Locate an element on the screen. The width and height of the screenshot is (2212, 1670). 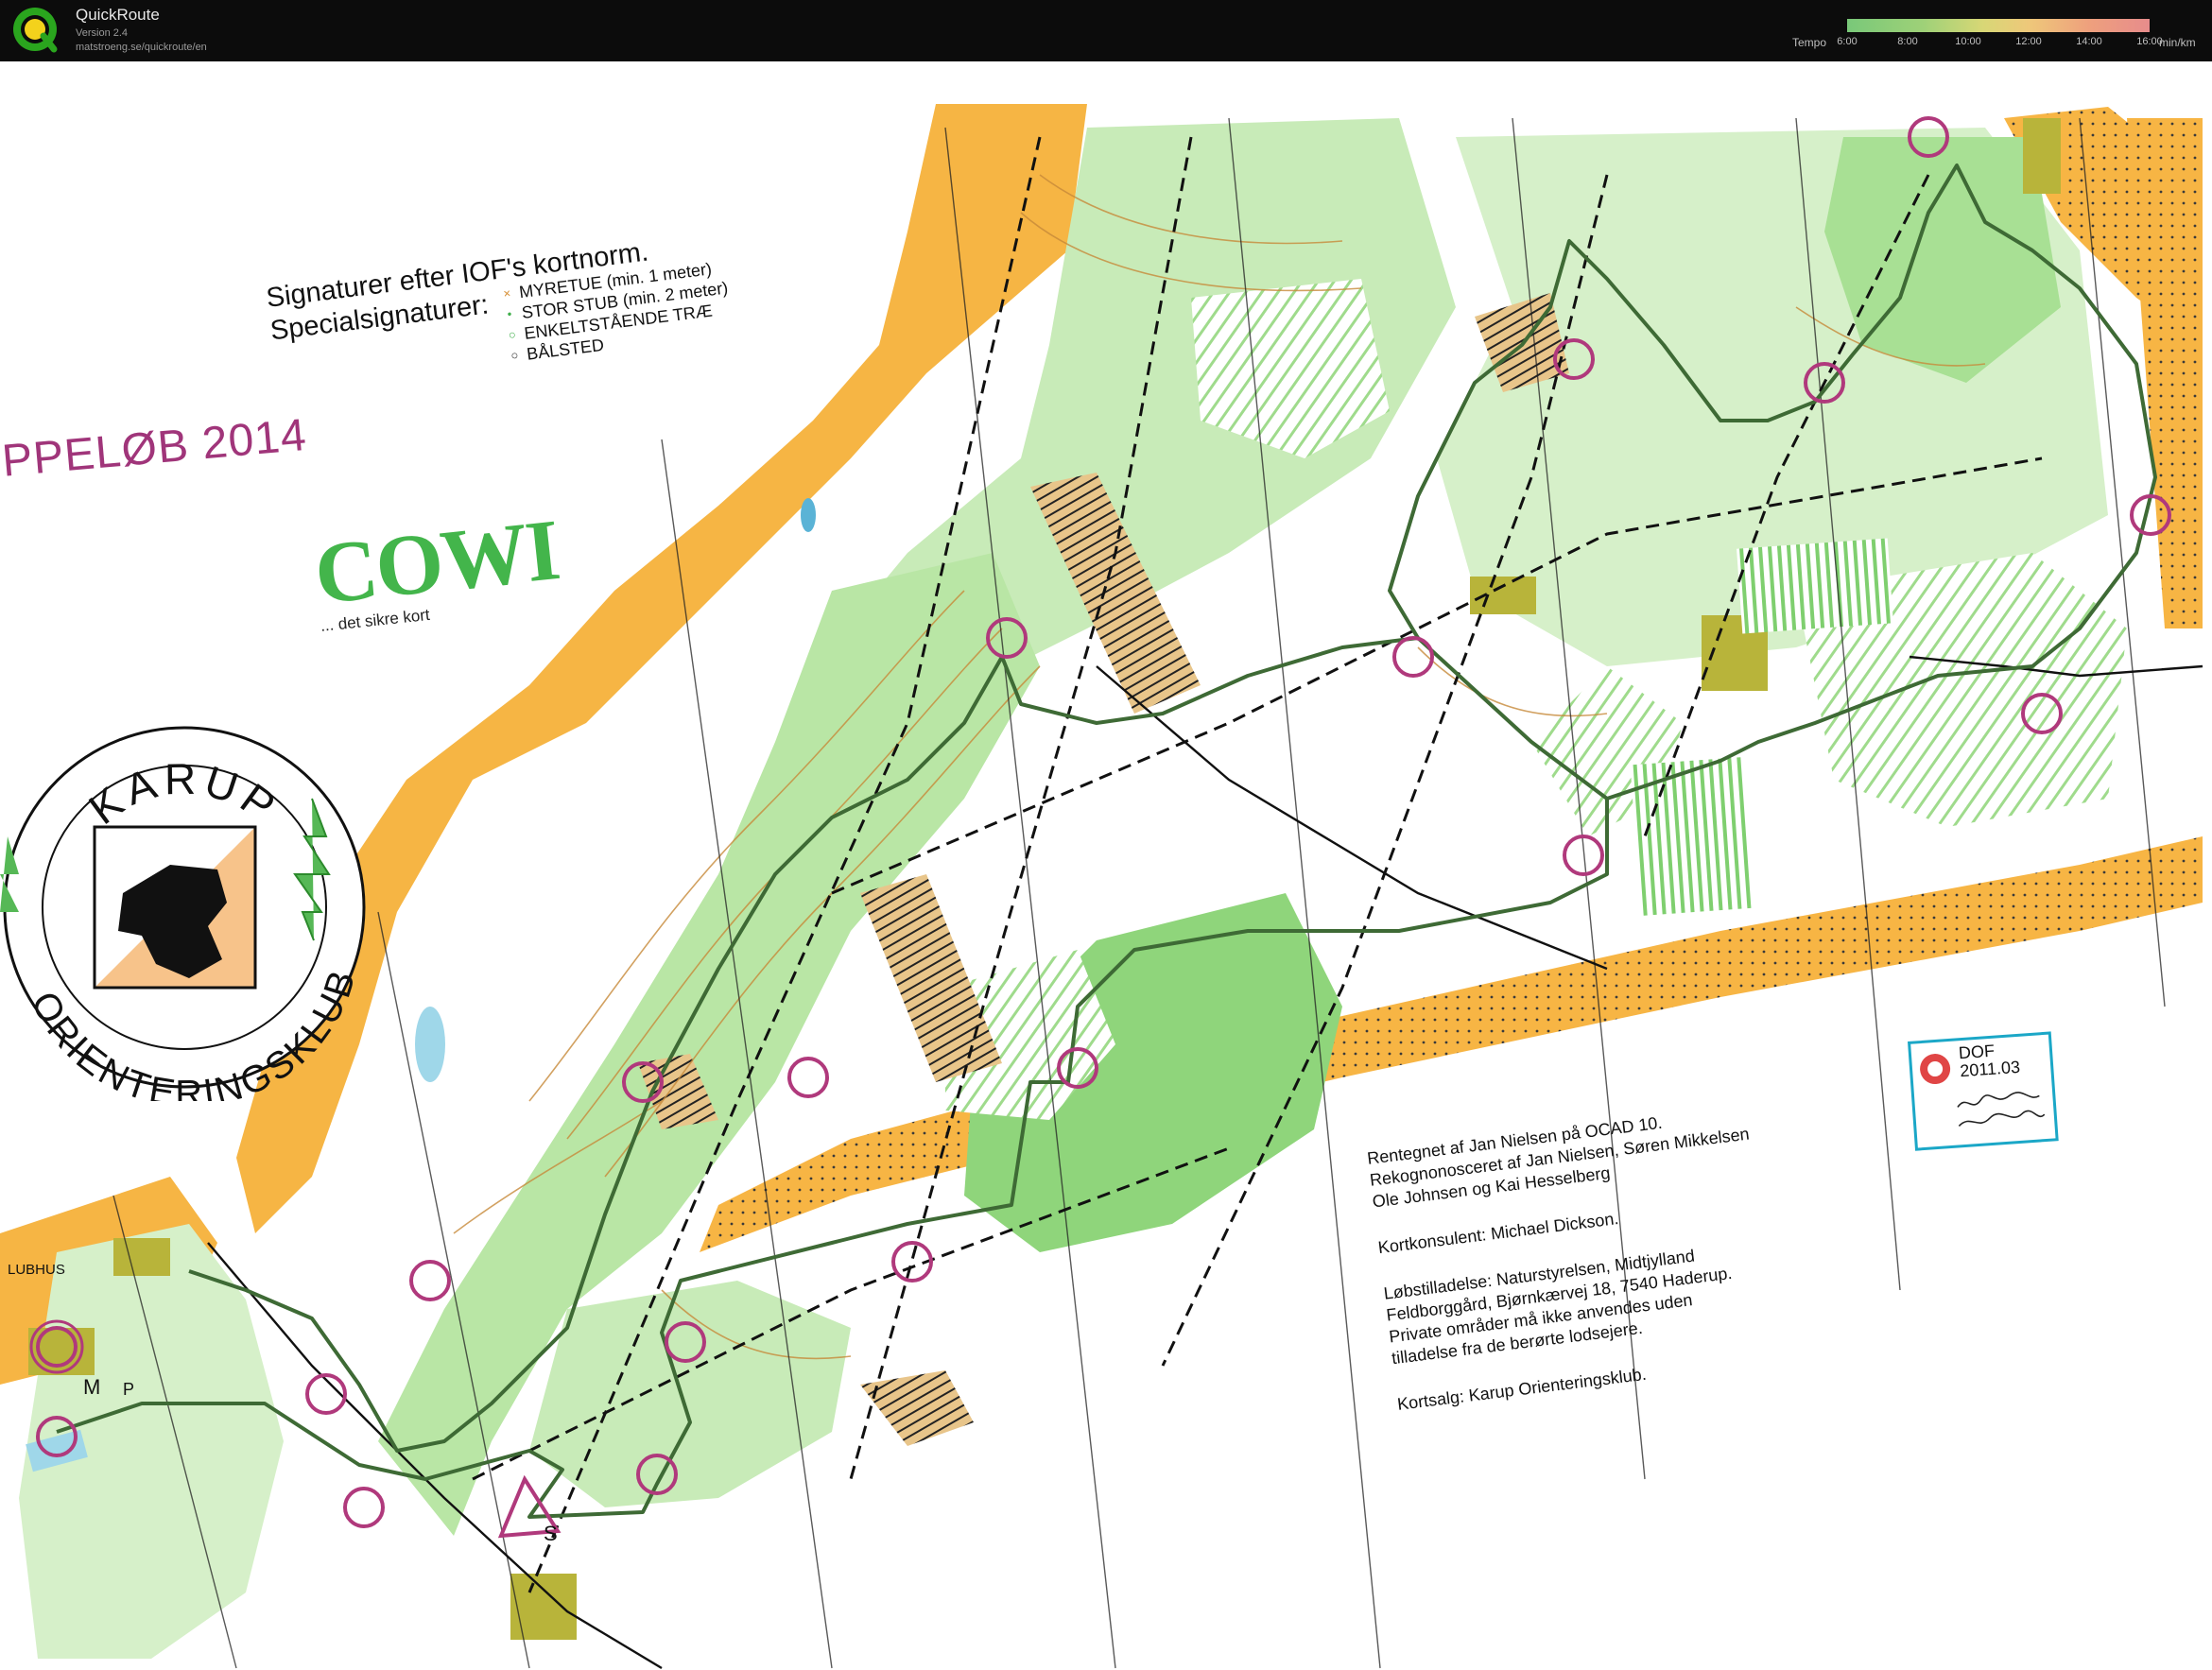
place-label: LUBHUS is located at coordinates (36, 1270).